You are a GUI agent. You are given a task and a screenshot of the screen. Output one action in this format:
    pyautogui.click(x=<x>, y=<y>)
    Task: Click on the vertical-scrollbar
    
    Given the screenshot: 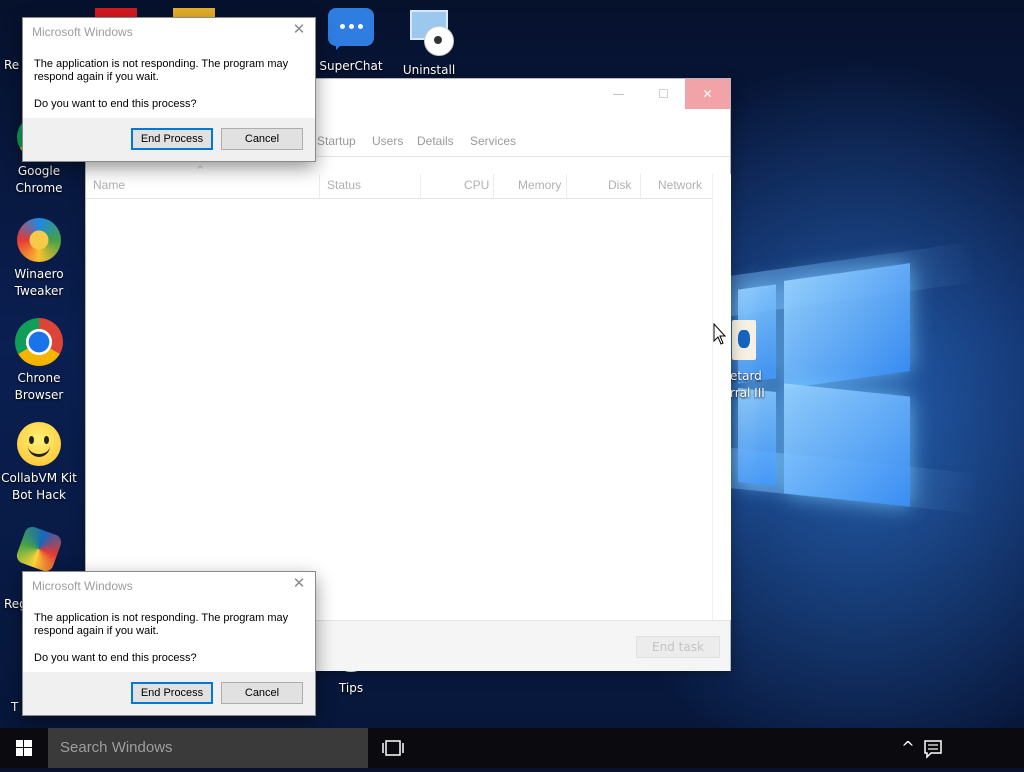 What is the action you would take?
    pyautogui.click(x=721, y=397)
    